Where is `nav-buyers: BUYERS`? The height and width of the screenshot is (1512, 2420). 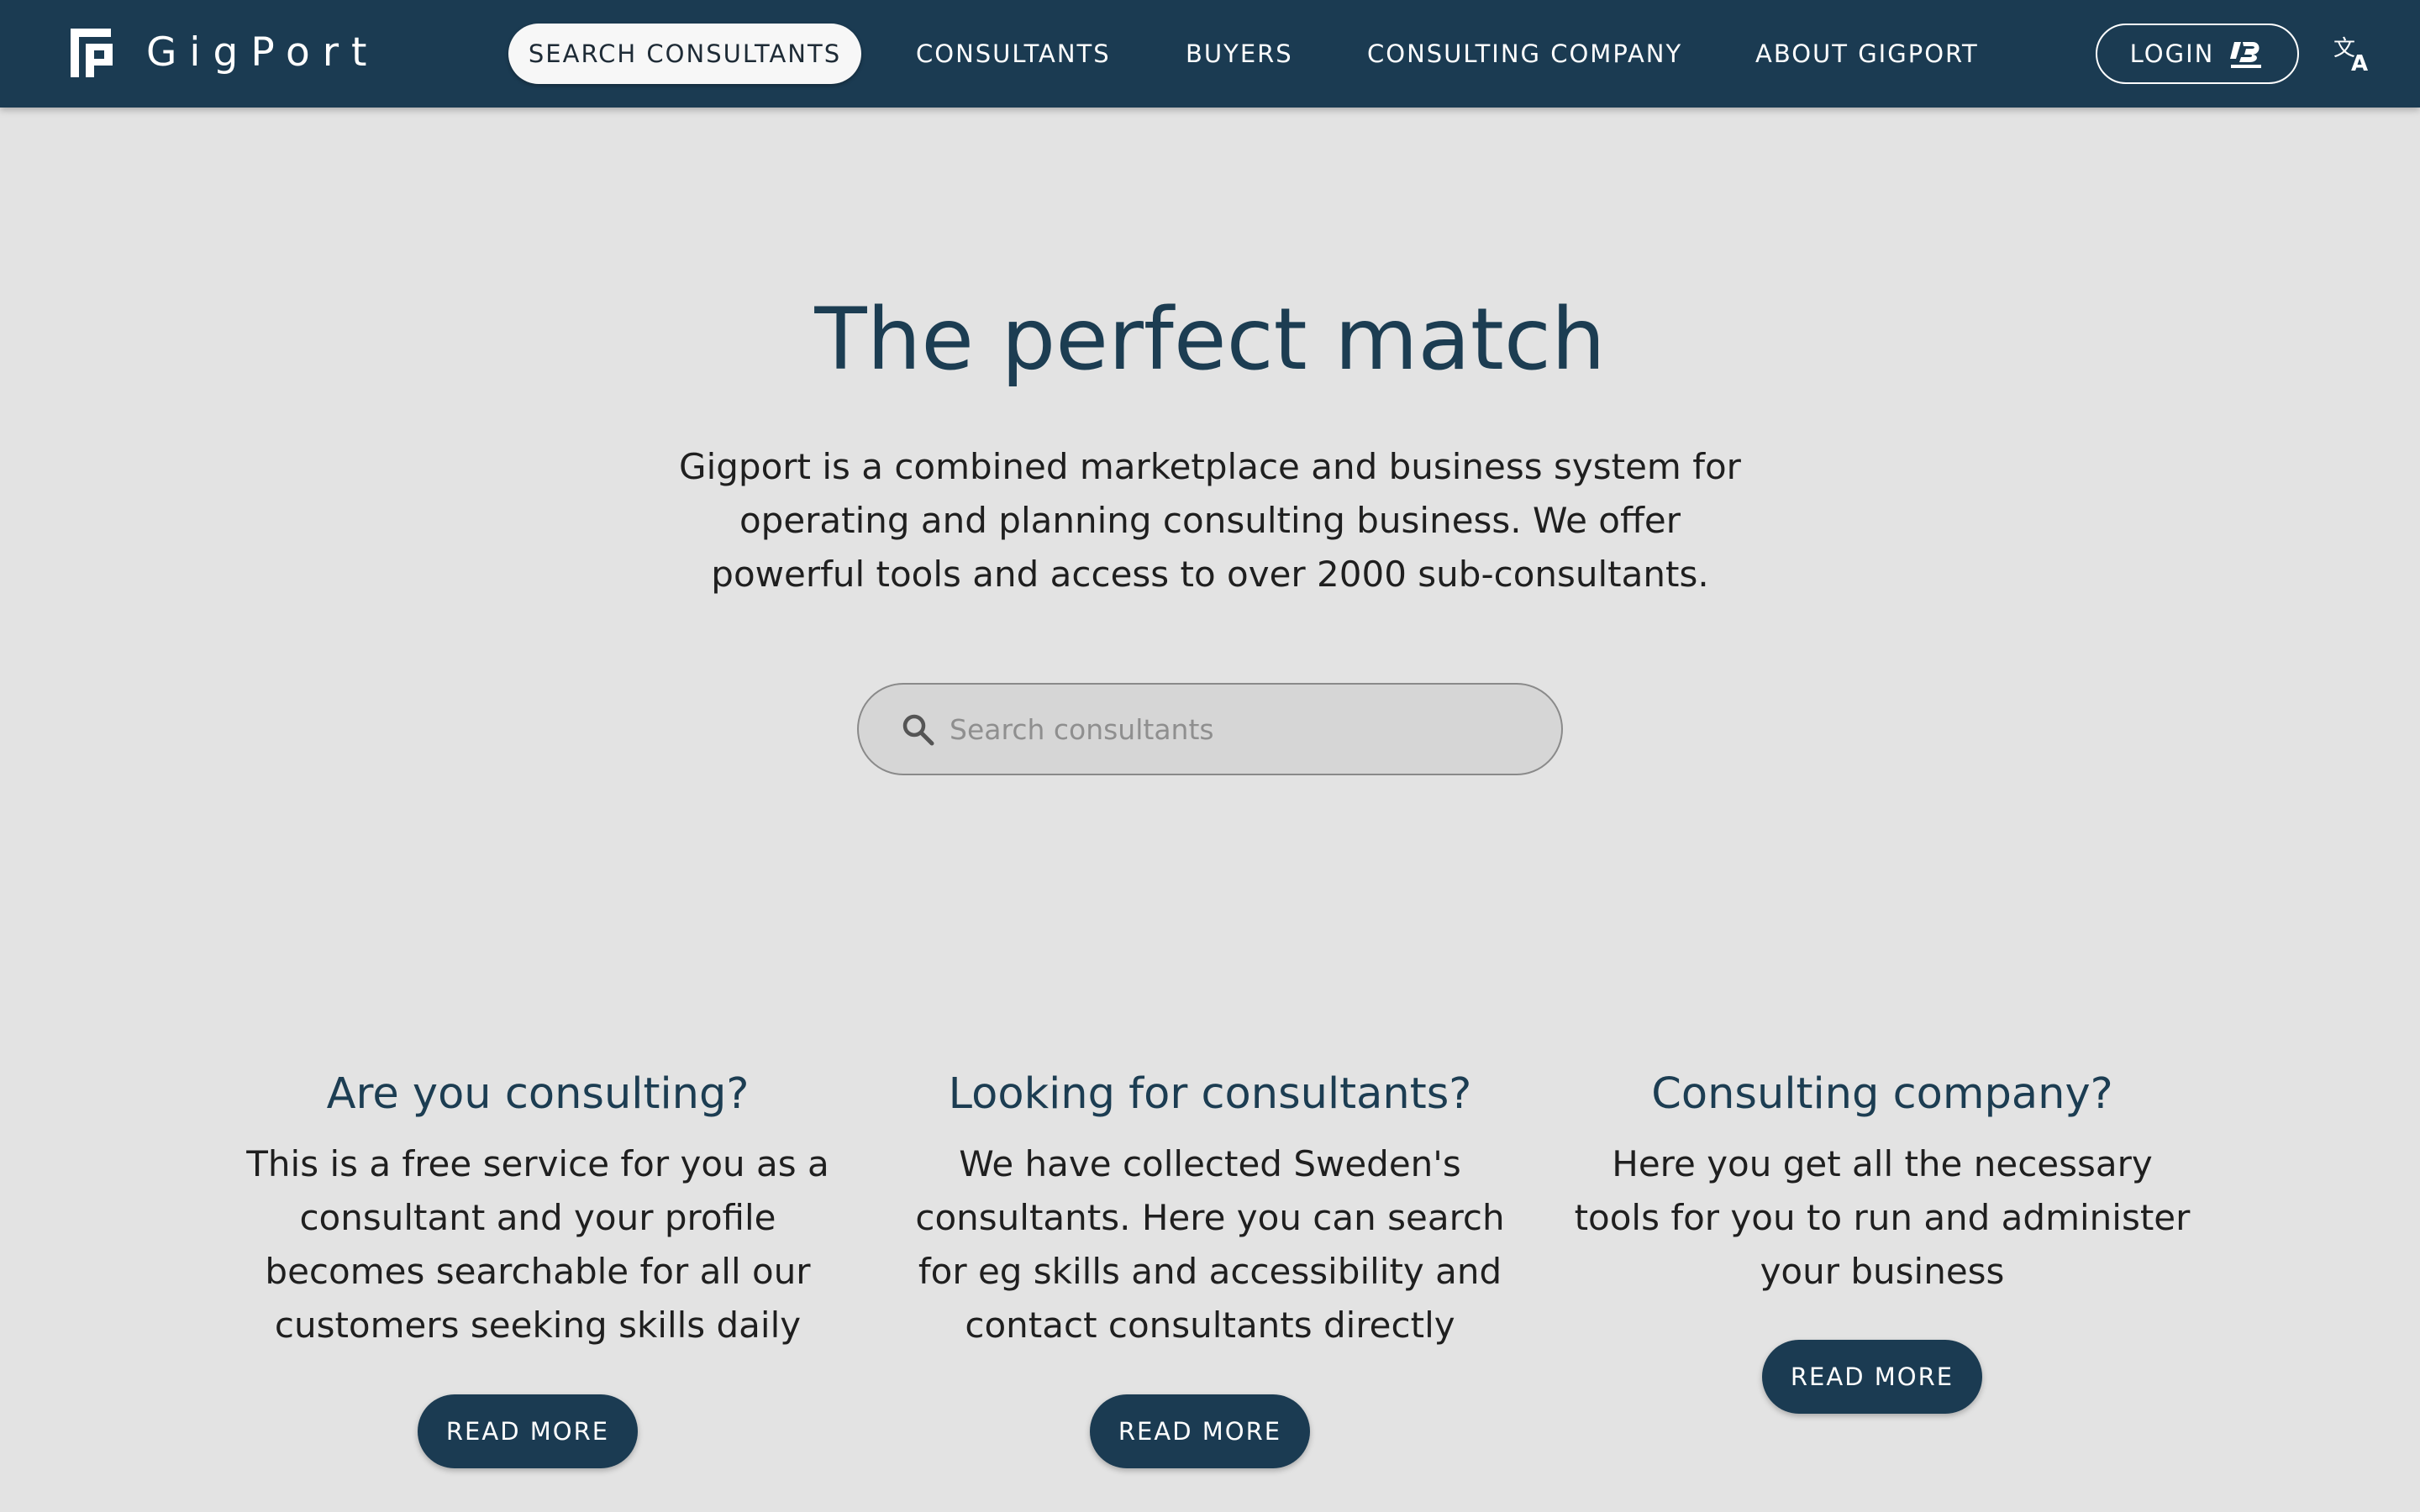
nav-buyers: BUYERS is located at coordinates (1239, 54).